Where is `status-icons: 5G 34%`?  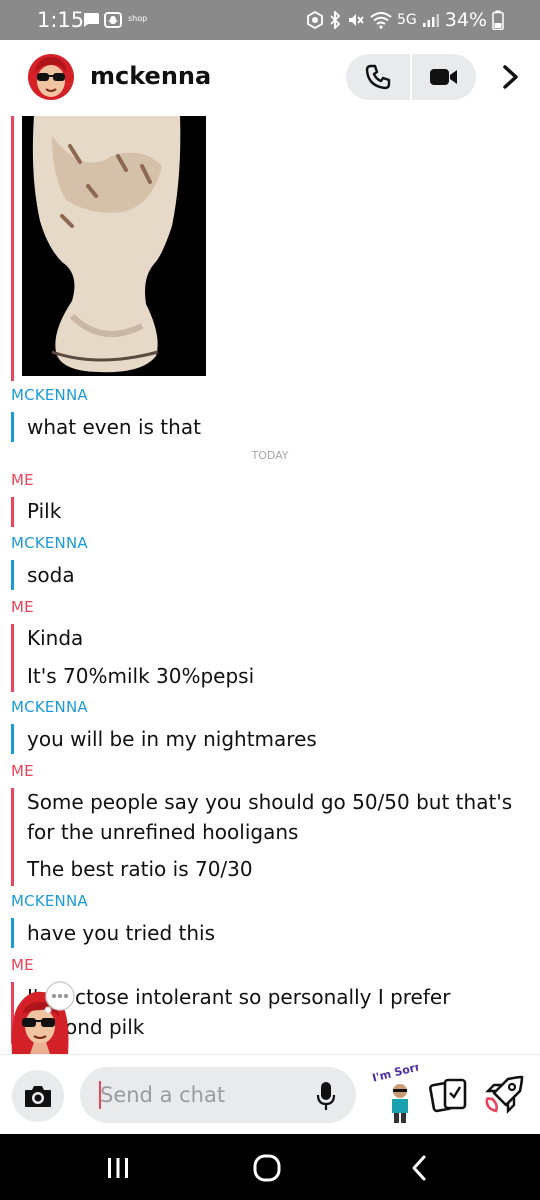 status-icons: 5G 34% is located at coordinates (405, 20).